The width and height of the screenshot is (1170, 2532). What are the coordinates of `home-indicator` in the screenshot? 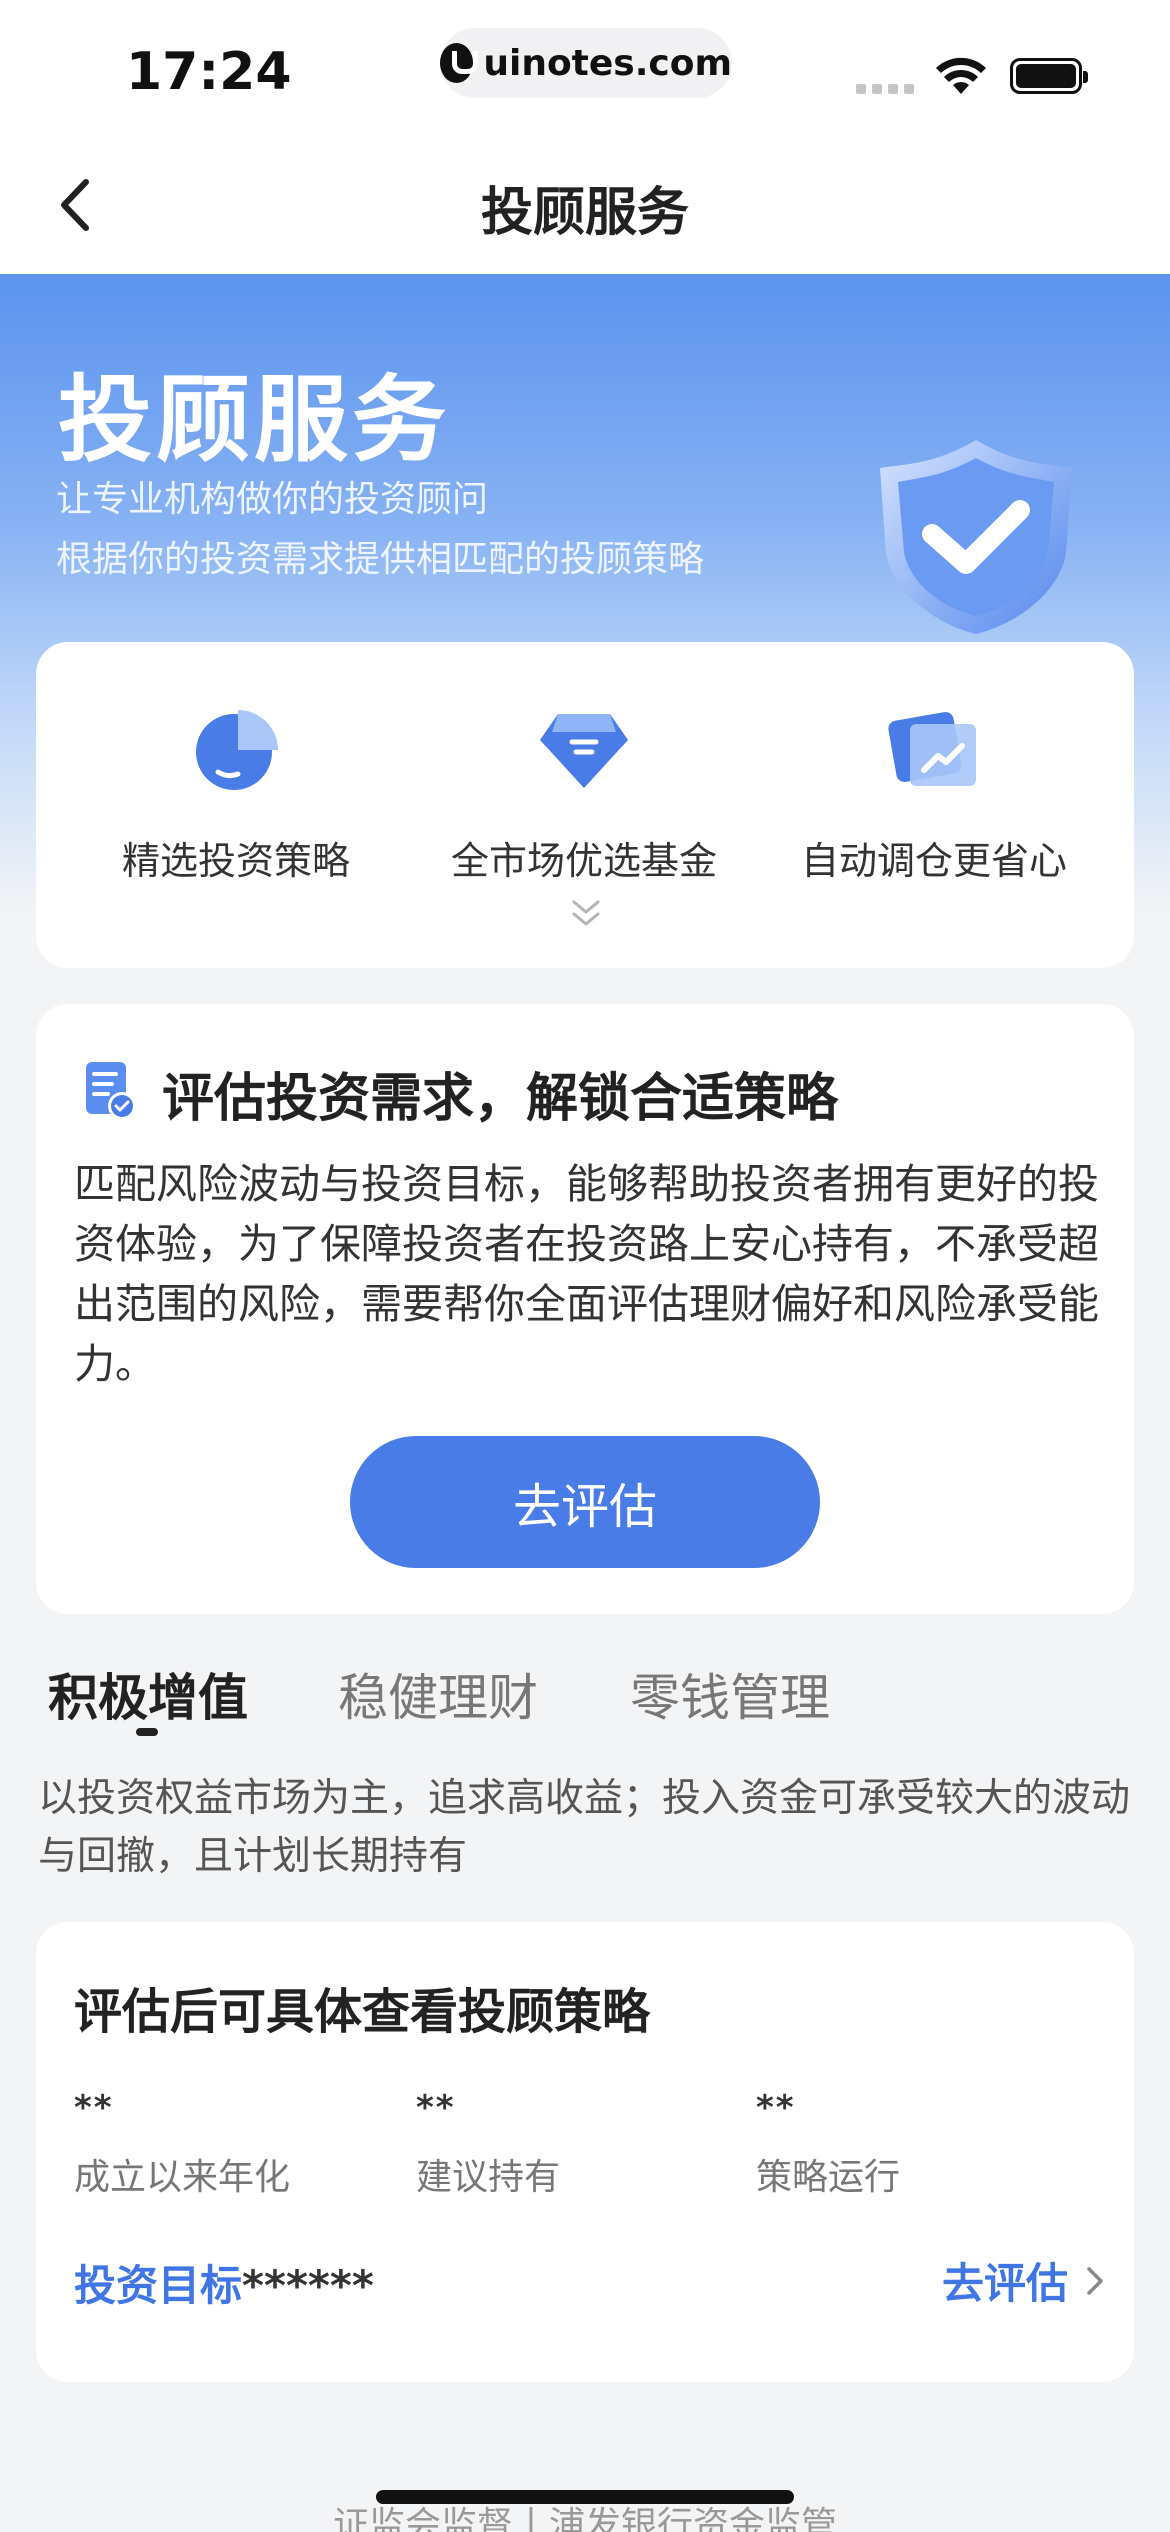 It's located at (585, 2497).